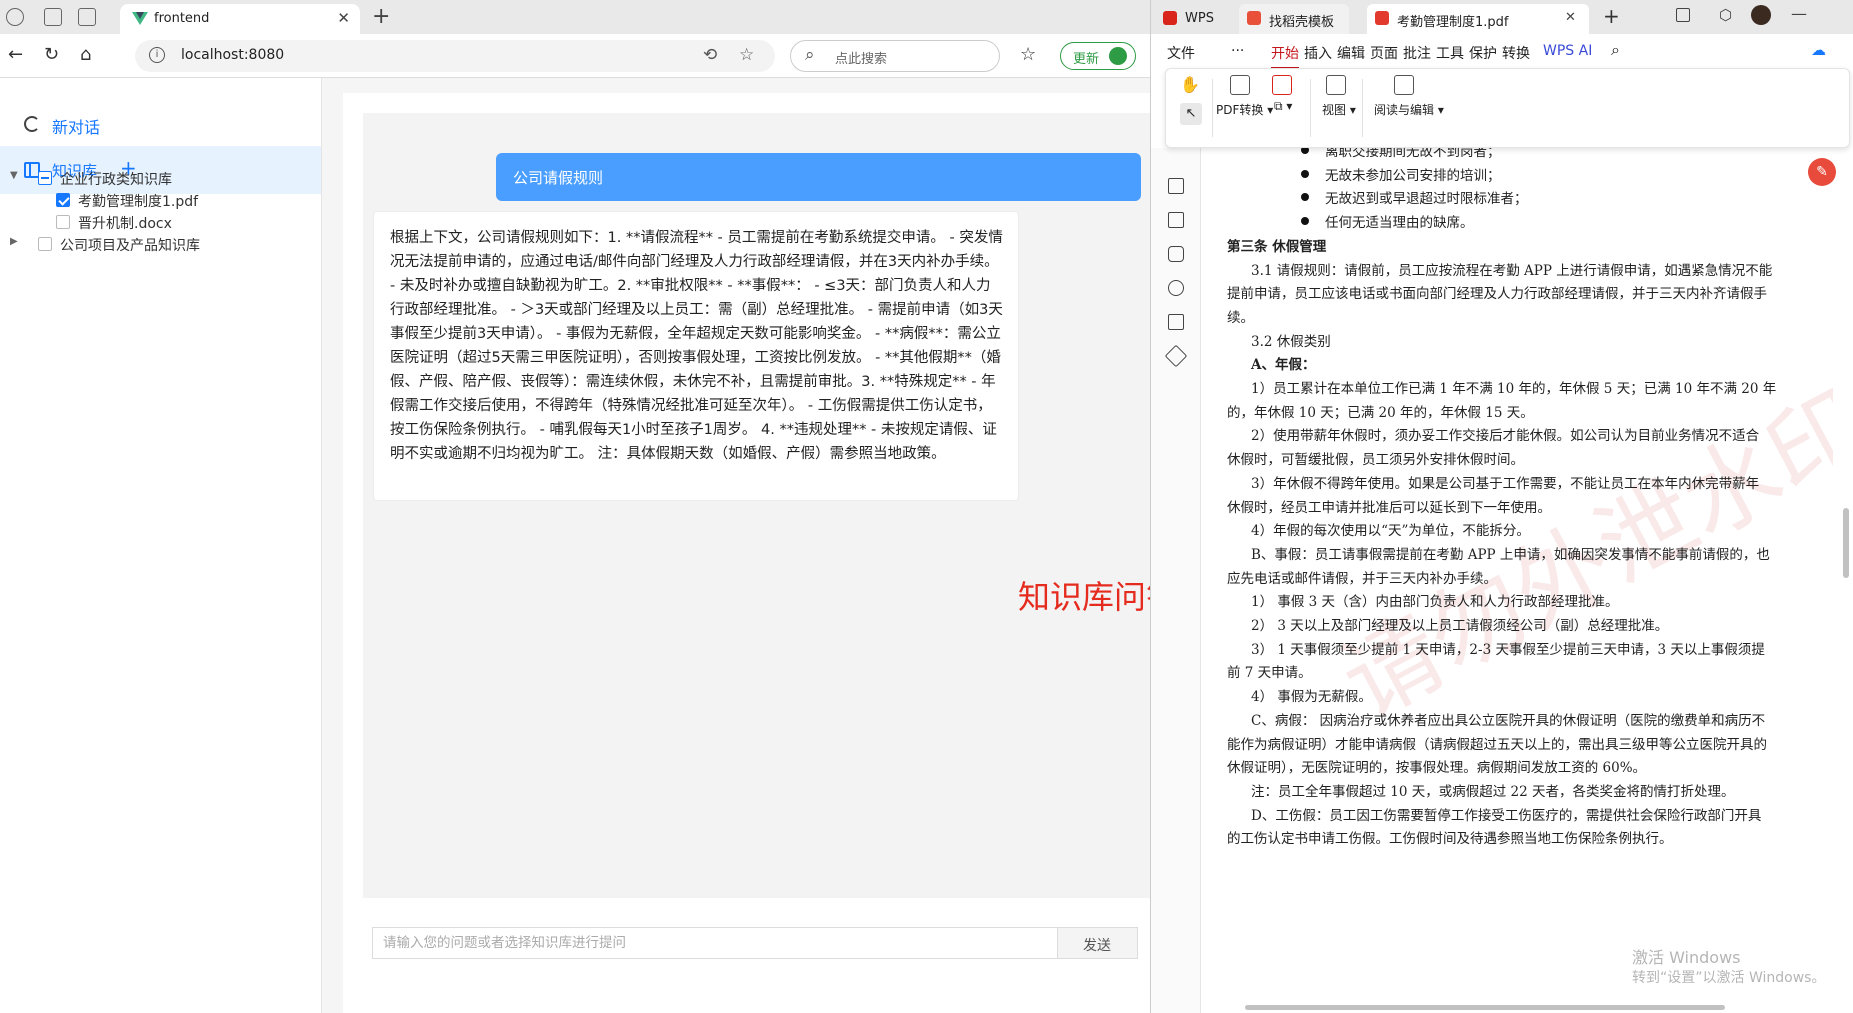 The height and width of the screenshot is (1013, 1853). Describe the element at coordinates (1478, 19) in the screenshot. I see `wps-tab-pdf: 考勤管理制度1.pdf ✕` at that location.